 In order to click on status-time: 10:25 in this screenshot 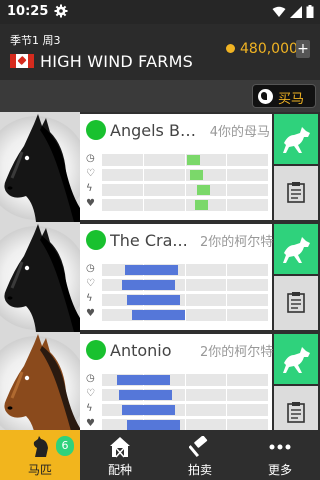, I will do `click(28, 11)`.